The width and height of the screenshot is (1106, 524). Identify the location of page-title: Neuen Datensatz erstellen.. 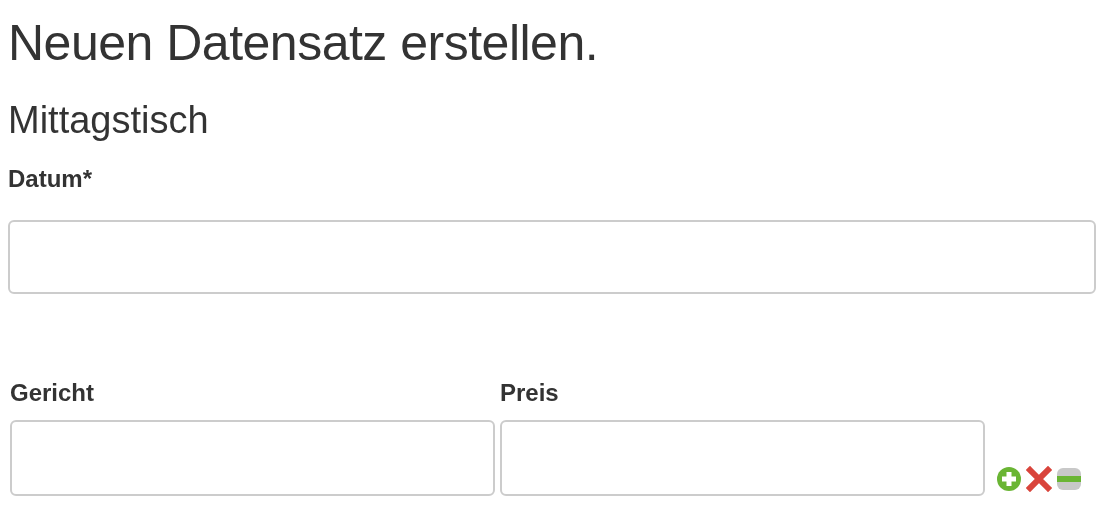
(304, 43).